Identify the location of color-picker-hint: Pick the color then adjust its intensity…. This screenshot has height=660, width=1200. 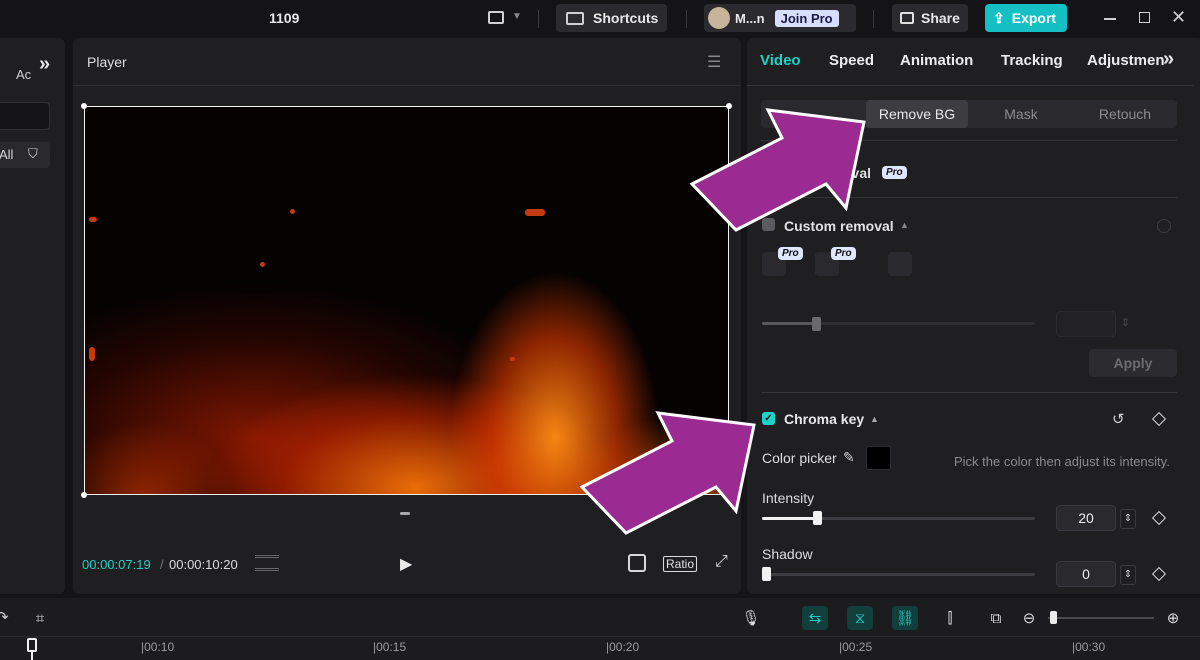
(1062, 461).